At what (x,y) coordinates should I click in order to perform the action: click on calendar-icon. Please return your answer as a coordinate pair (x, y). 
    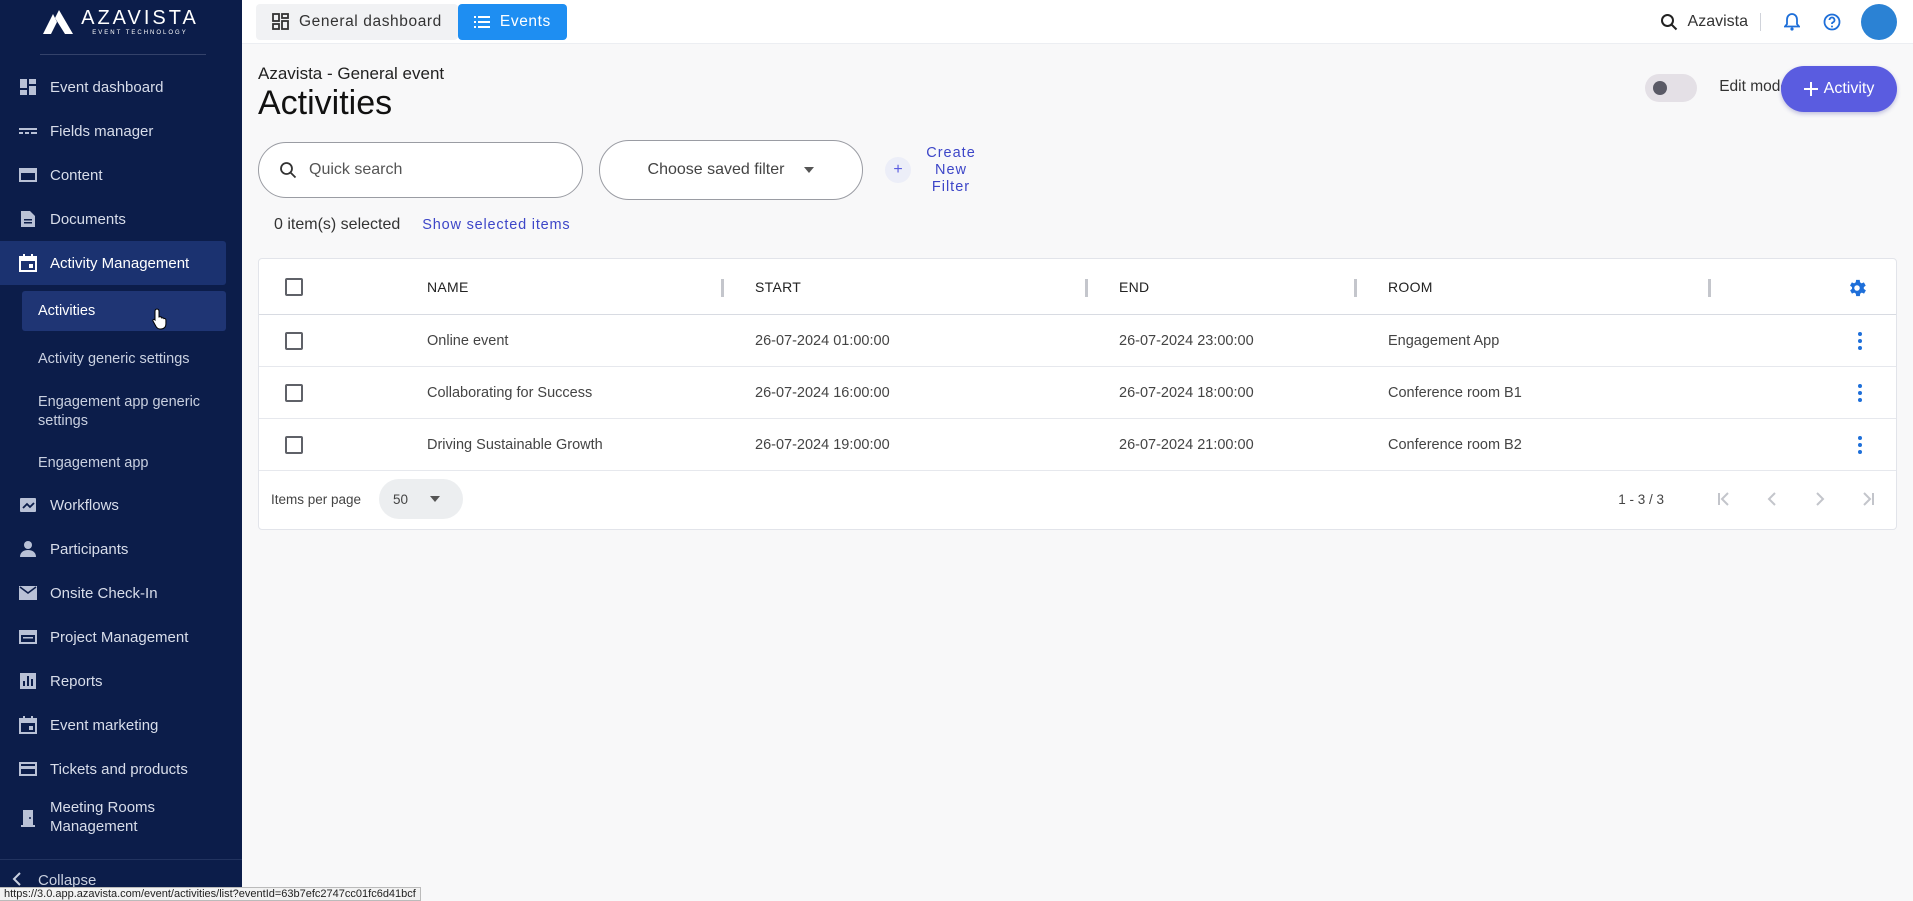
    Looking at the image, I should click on (28, 725).